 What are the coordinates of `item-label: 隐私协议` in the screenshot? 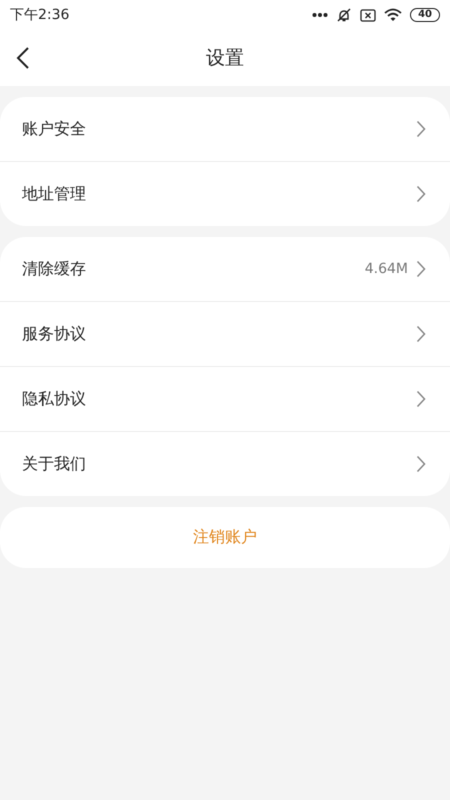 It's located at (54, 399).